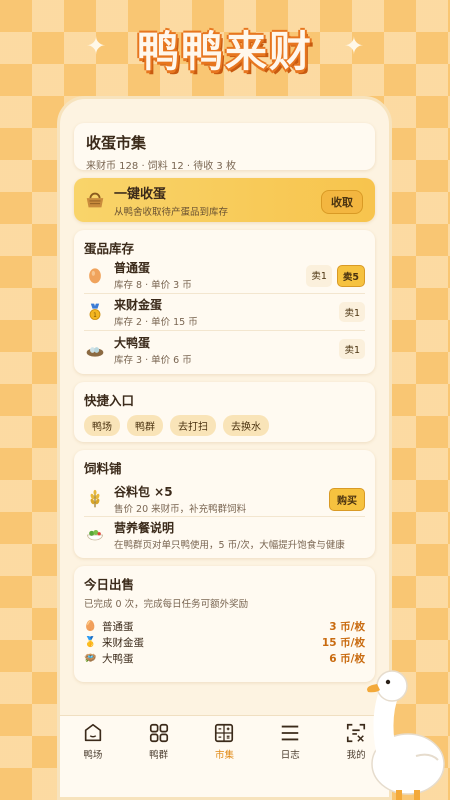  I want to click on chip-clean: 去打扫, so click(193, 425).